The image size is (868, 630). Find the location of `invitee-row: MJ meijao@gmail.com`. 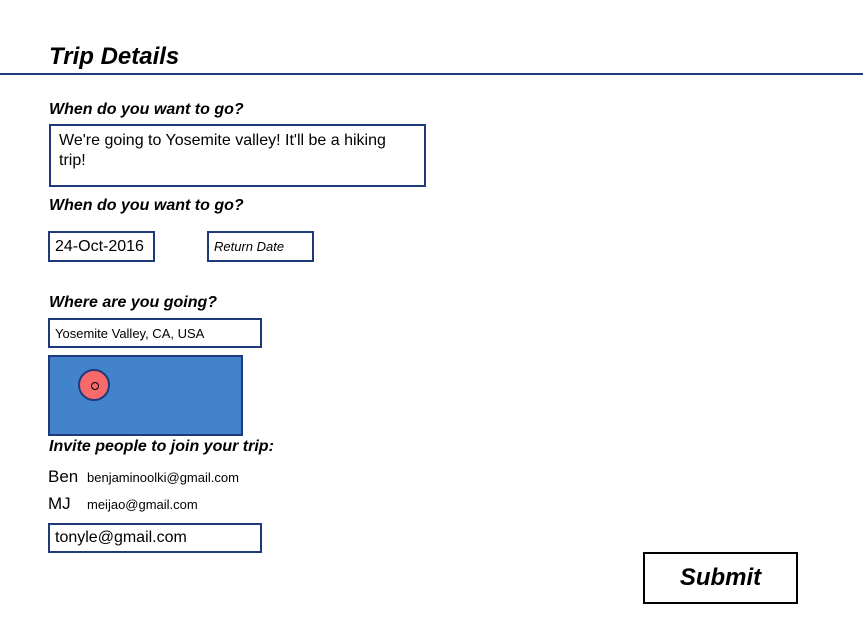

invitee-row: MJ meijao@gmail.com is located at coordinates (123, 505).